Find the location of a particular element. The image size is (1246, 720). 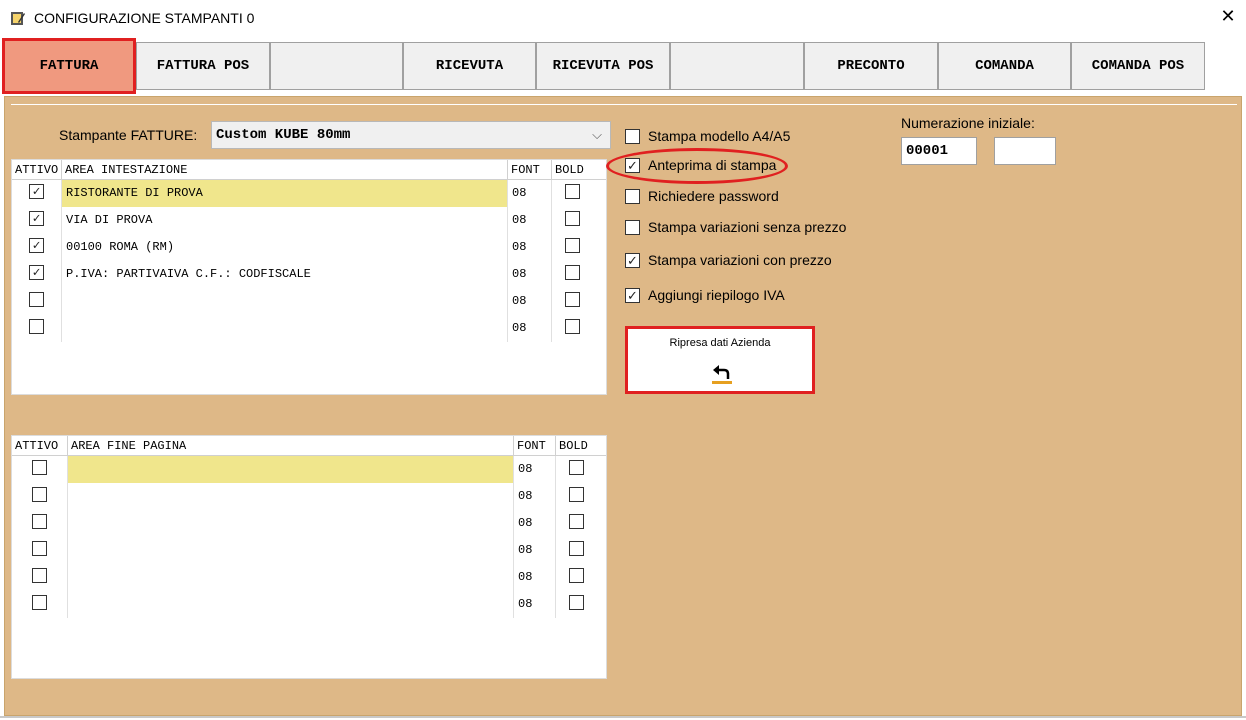

area-text-cell: RISTORANTE DI PROVA is located at coordinates (285, 193).